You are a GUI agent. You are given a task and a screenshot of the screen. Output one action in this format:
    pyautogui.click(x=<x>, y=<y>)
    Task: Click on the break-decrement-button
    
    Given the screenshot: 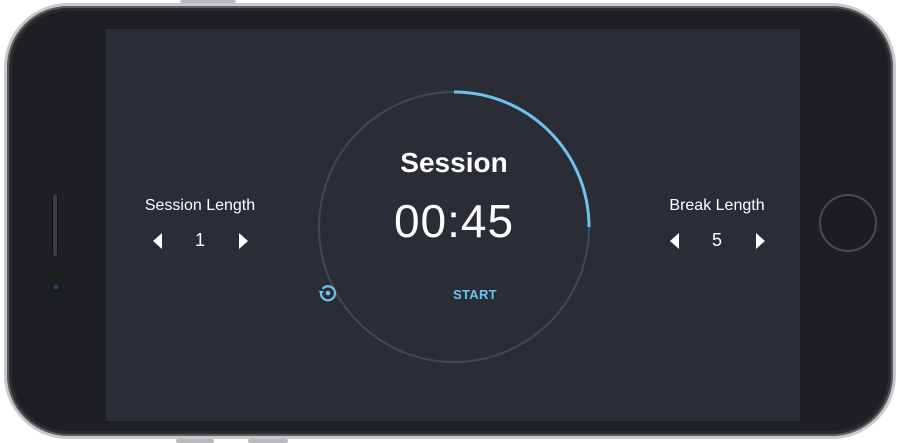 What is the action you would take?
    pyautogui.click(x=674, y=241)
    